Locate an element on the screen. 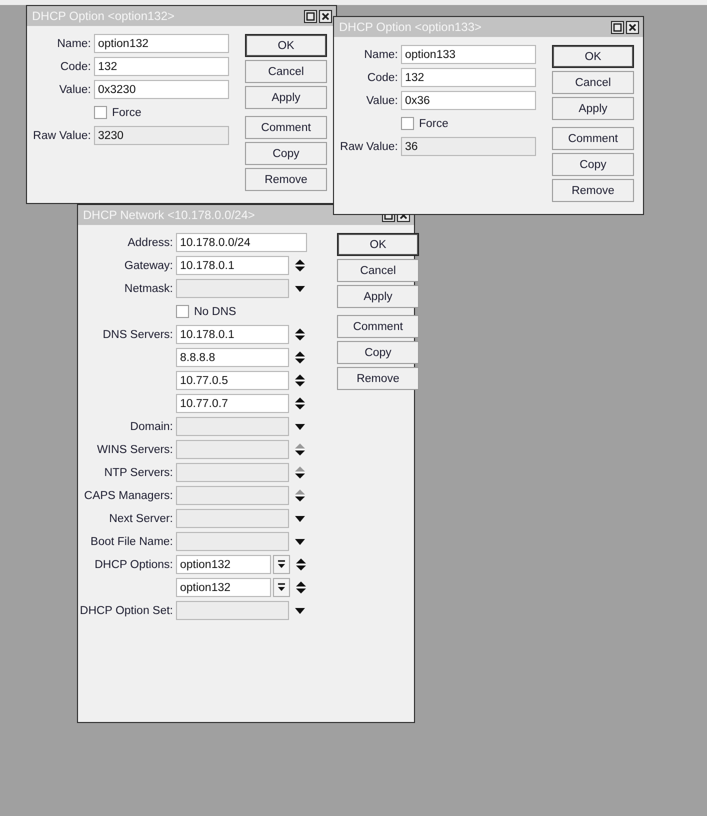  field-label: CAPS Managers: is located at coordinates (128, 496).